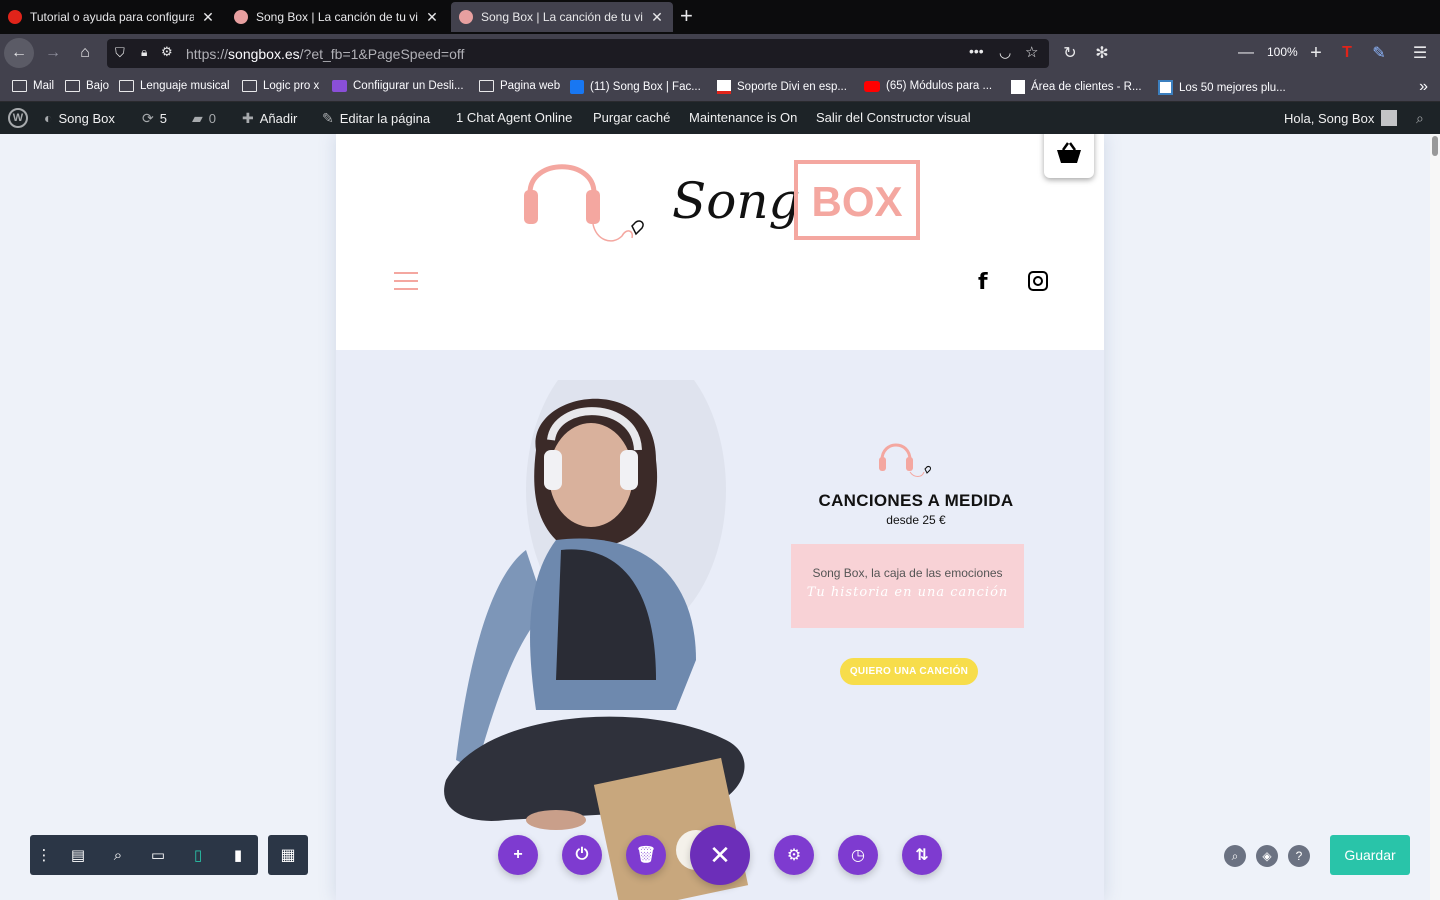 Image resolution: width=1440 pixels, height=900 pixels. What do you see at coordinates (174, 86) in the screenshot?
I see `bookmark-lenguaje-musical: Lenguaje musical` at bounding box center [174, 86].